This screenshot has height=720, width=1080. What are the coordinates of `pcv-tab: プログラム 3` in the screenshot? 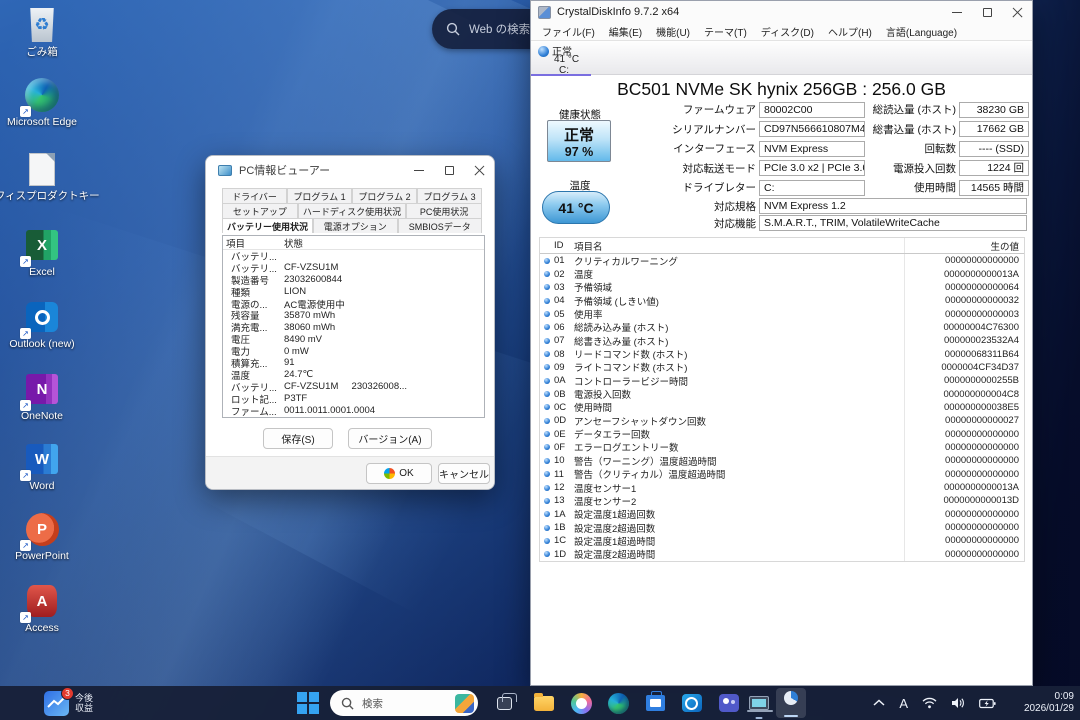 It's located at (449, 195).